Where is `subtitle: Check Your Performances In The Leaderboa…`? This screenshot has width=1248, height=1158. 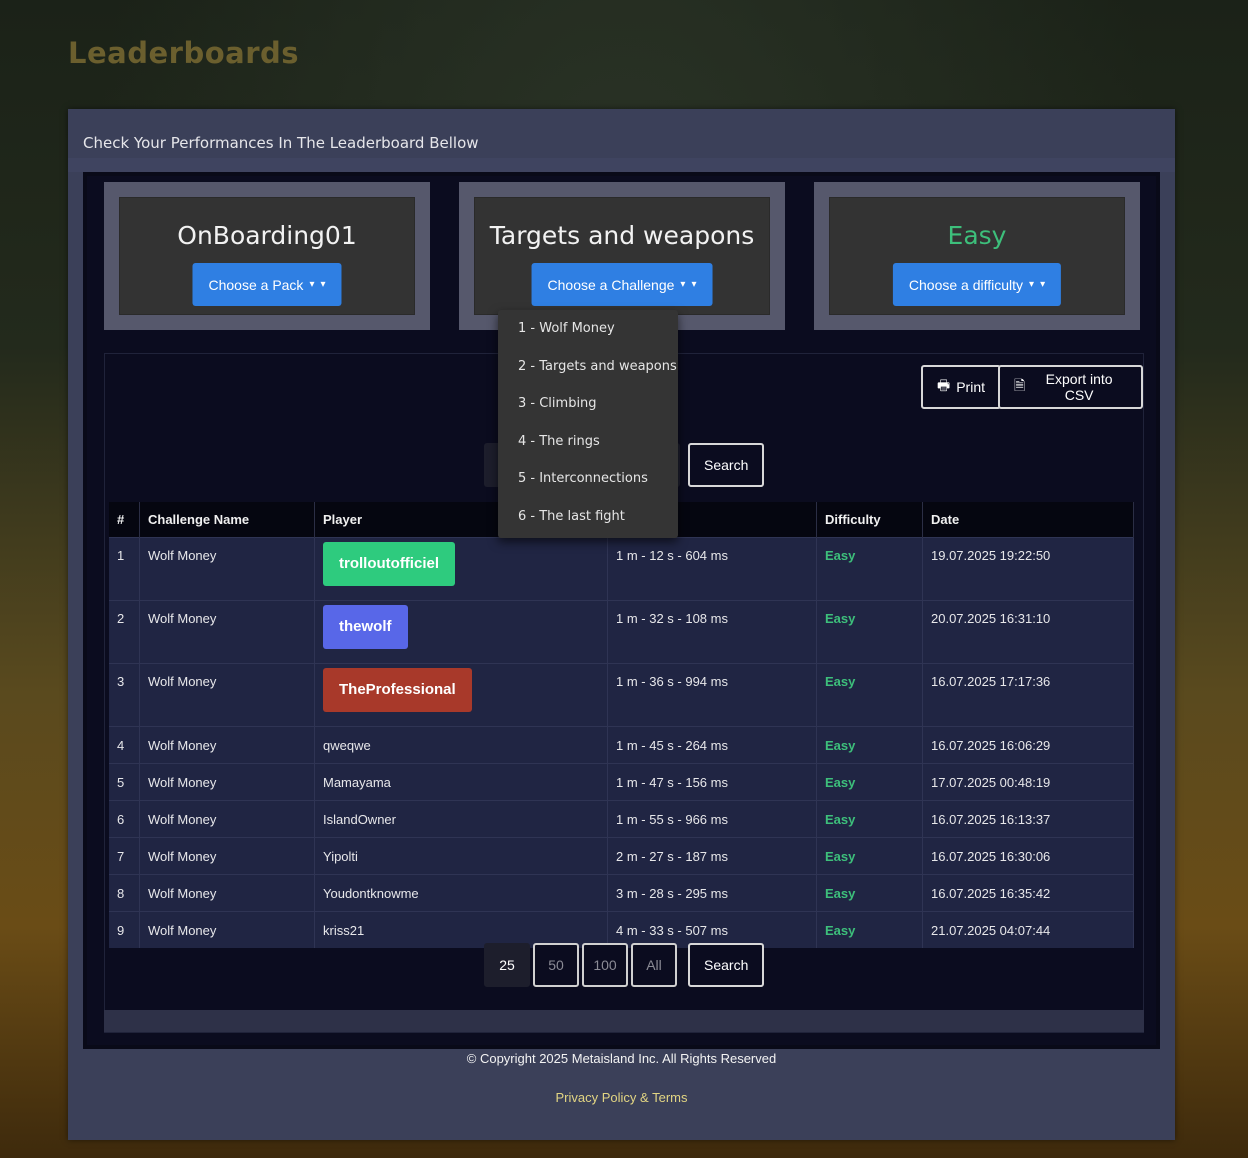 subtitle: Check Your Performances In The Leaderboa… is located at coordinates (281, 143).